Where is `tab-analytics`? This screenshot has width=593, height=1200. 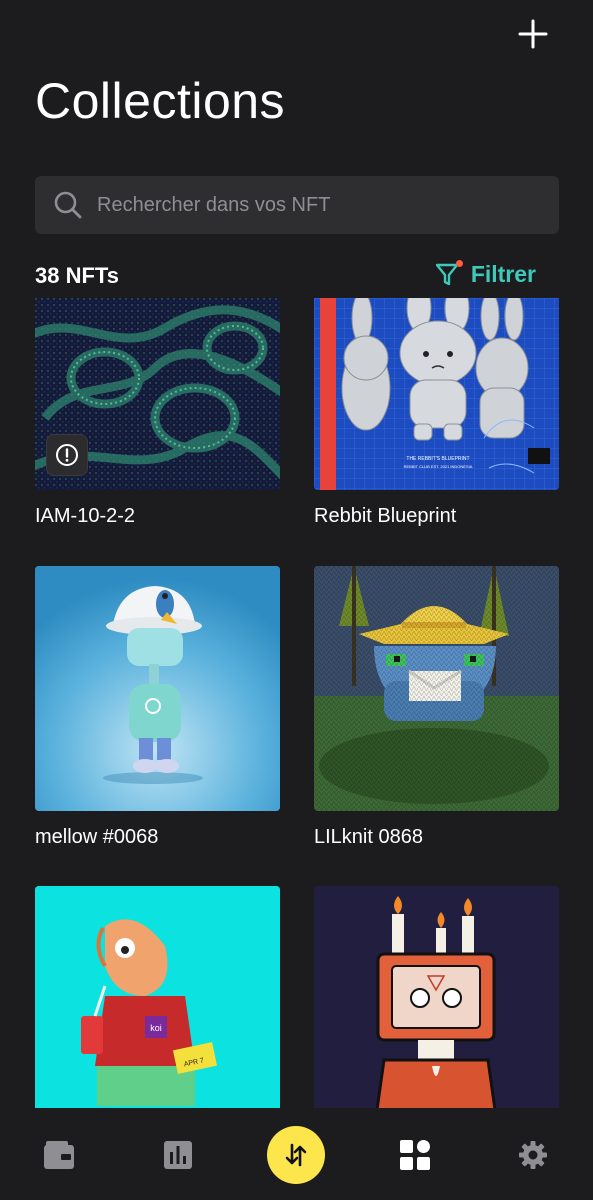
tab-analytics is located at coordinates (178, 1155).